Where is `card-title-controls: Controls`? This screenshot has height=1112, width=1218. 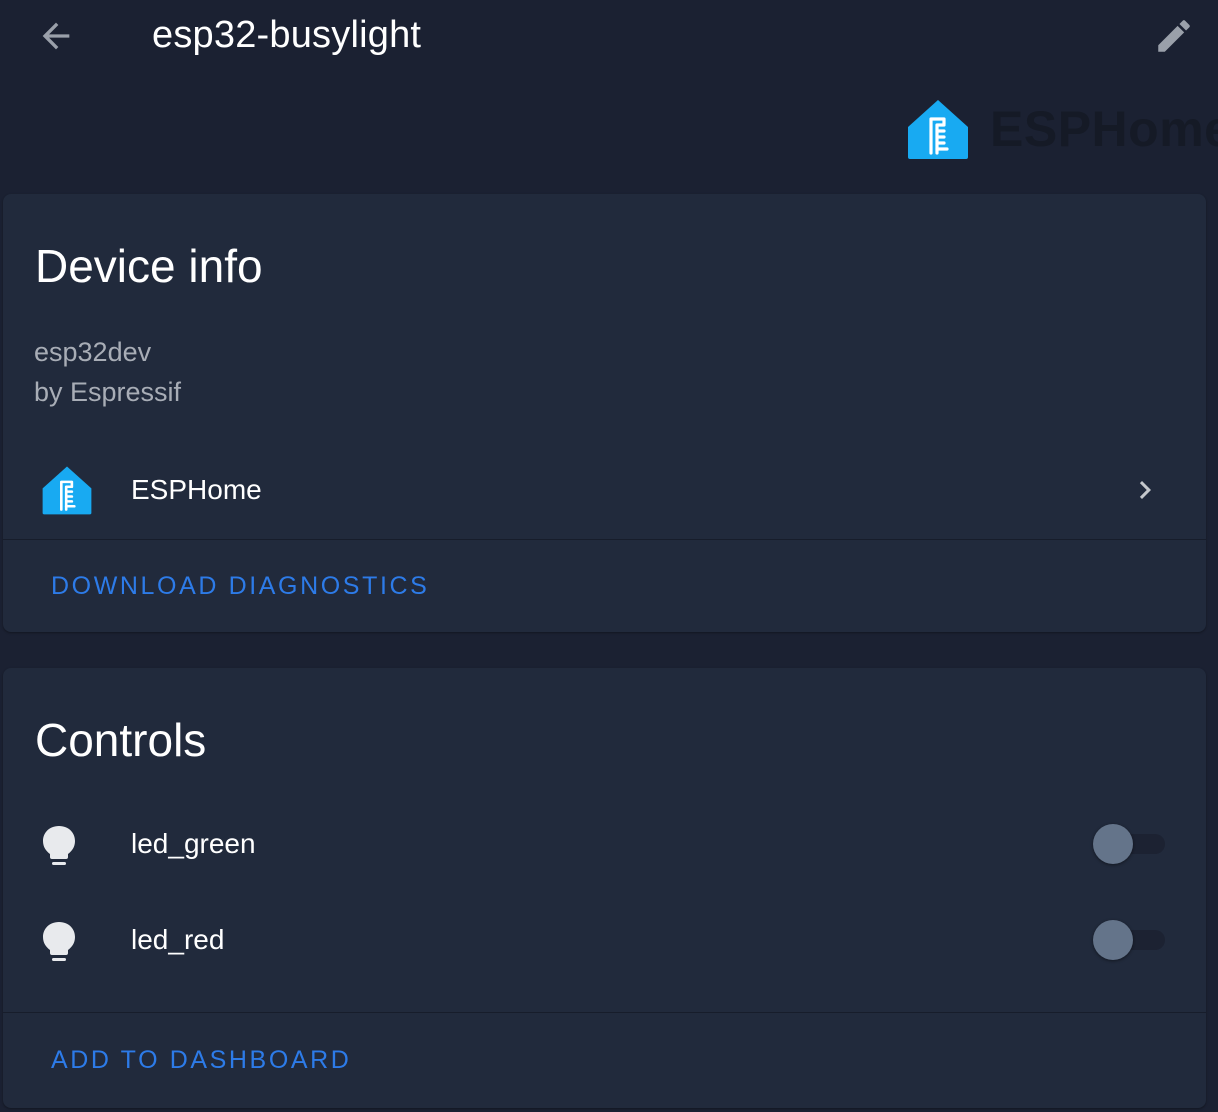 card-title-controls: Controls is located at coordinates (121, 740).